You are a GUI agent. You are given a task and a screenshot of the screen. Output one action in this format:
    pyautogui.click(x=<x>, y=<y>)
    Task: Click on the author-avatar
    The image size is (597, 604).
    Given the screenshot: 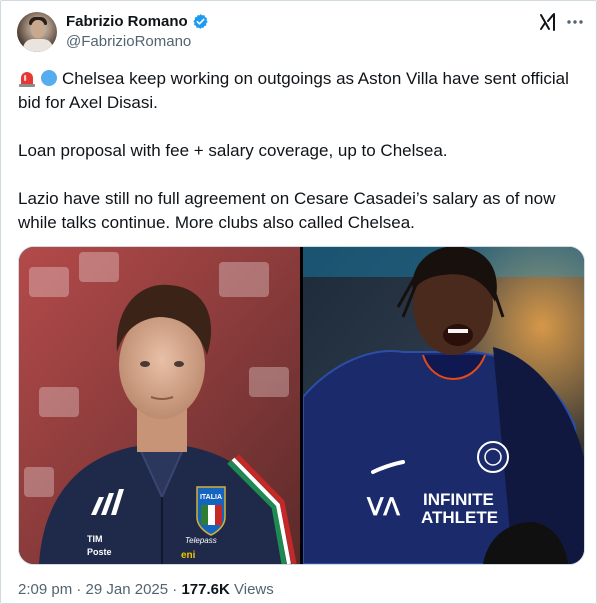 What is the action you would take?
    pyautogui.click(x=37, y=32)
    